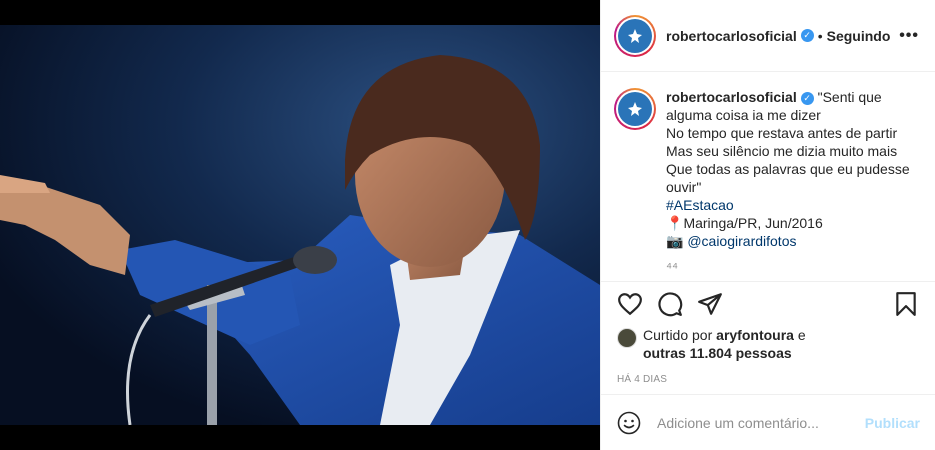  Describe the element at coordinates (909, 36) in the screenshot. I see `more-options-icon: •••` at that location.